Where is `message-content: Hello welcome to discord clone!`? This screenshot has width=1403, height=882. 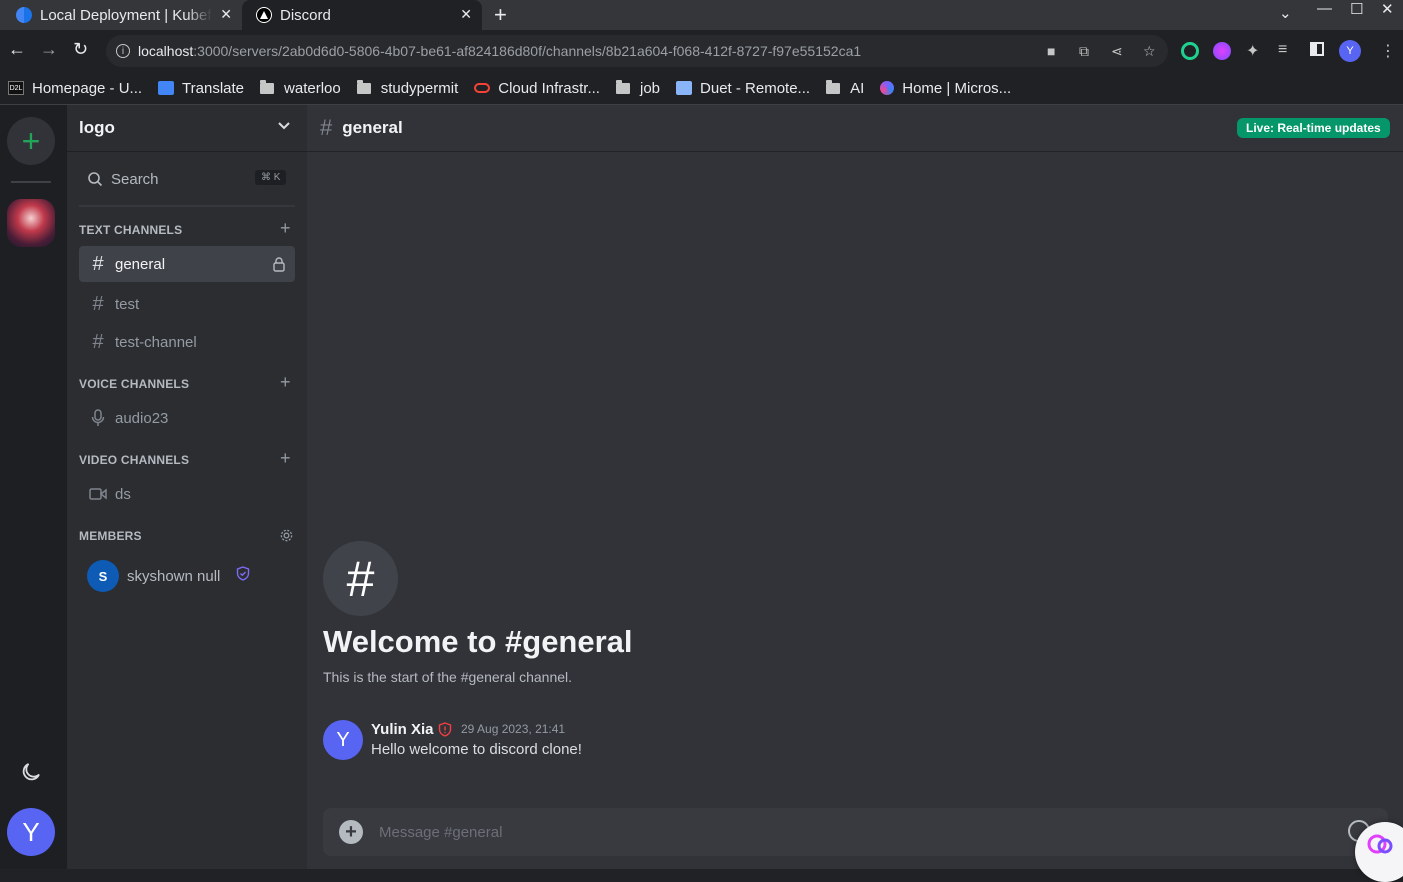 message-content: Hello welcome to discord clone! is located at coordinates (476, 749).